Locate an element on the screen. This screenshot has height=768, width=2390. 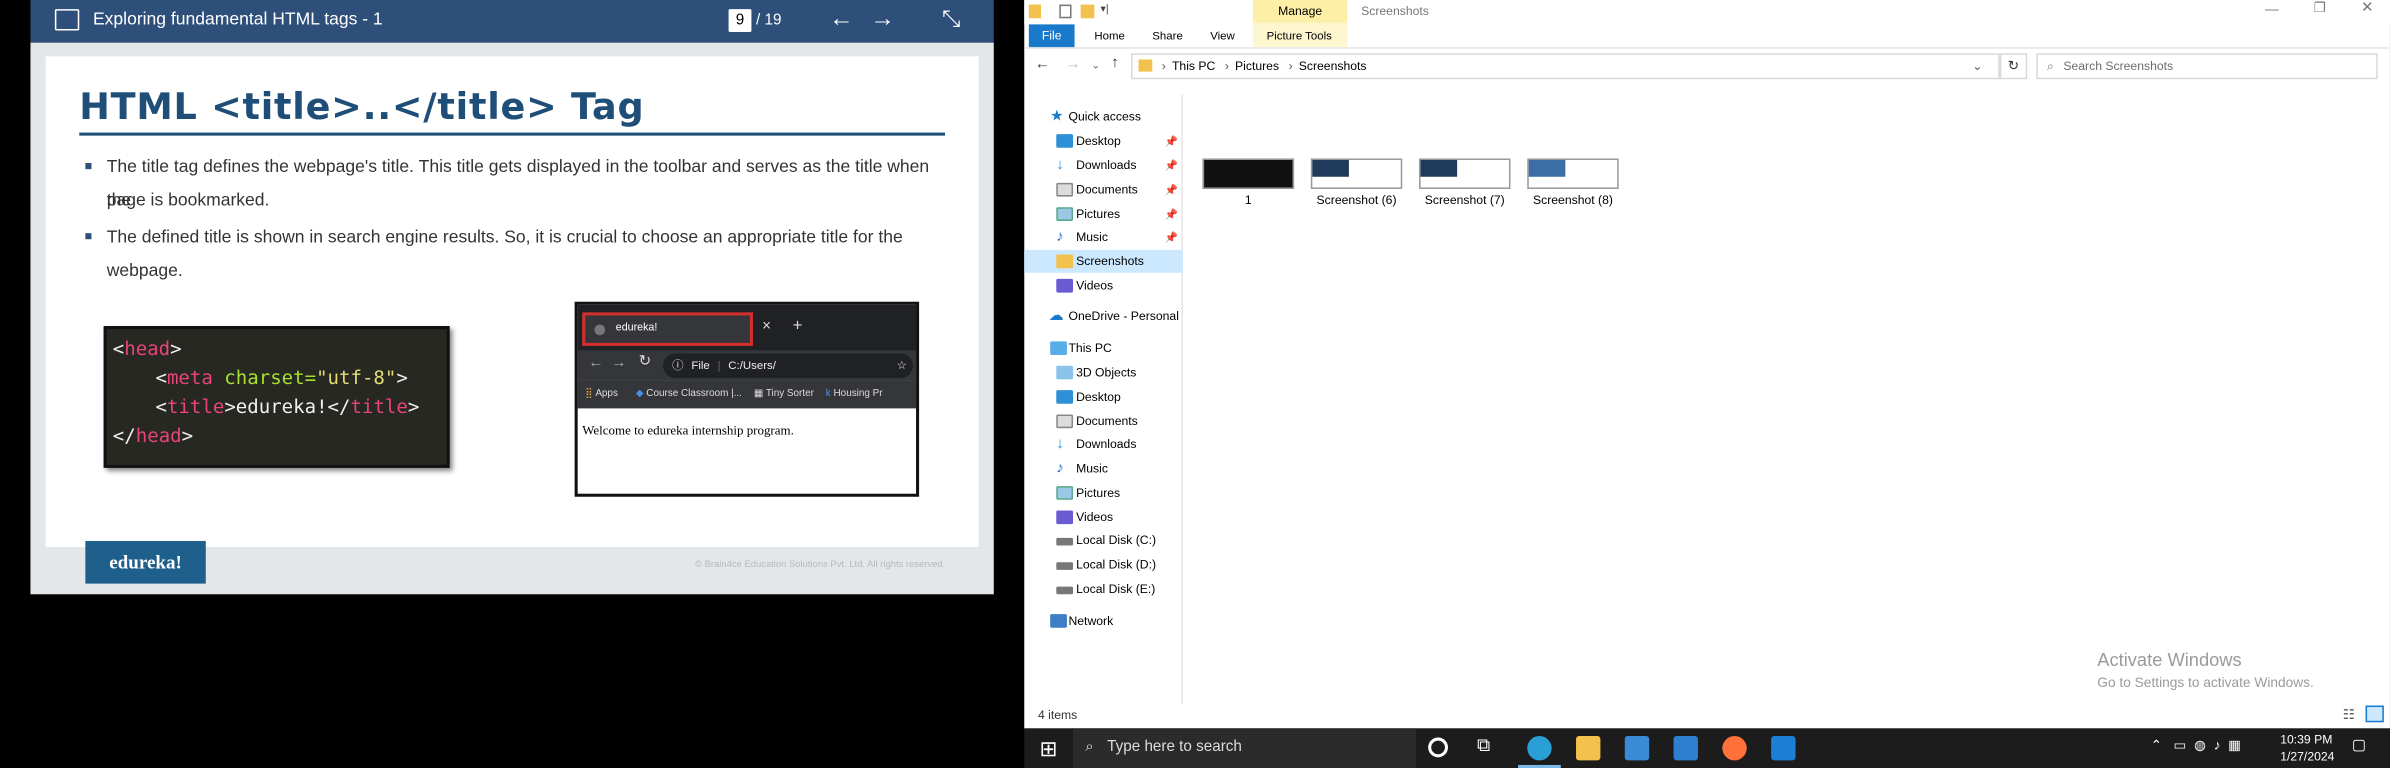
search-box: ⌕ Search Screenshots is located at coordinates (2207, 66).